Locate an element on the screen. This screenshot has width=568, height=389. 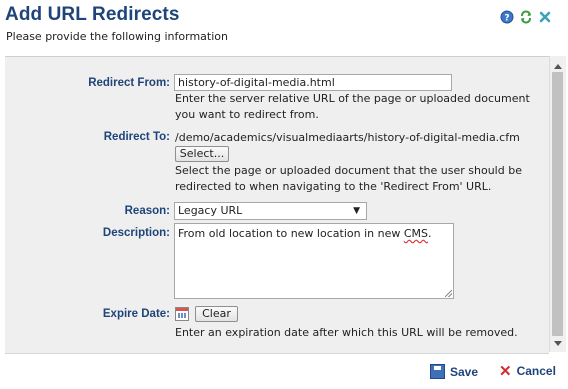
refresh-icon is located at coordinates (526, 17).